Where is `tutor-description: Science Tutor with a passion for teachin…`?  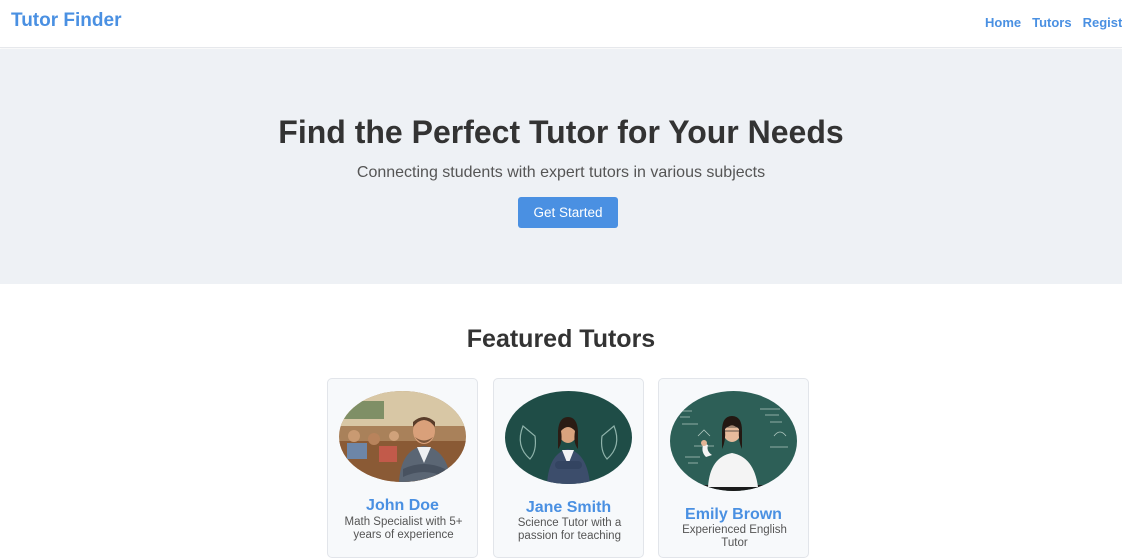
tutor-description: Science Tutor with a passion for teachin… is located at coordinates (569, 529).